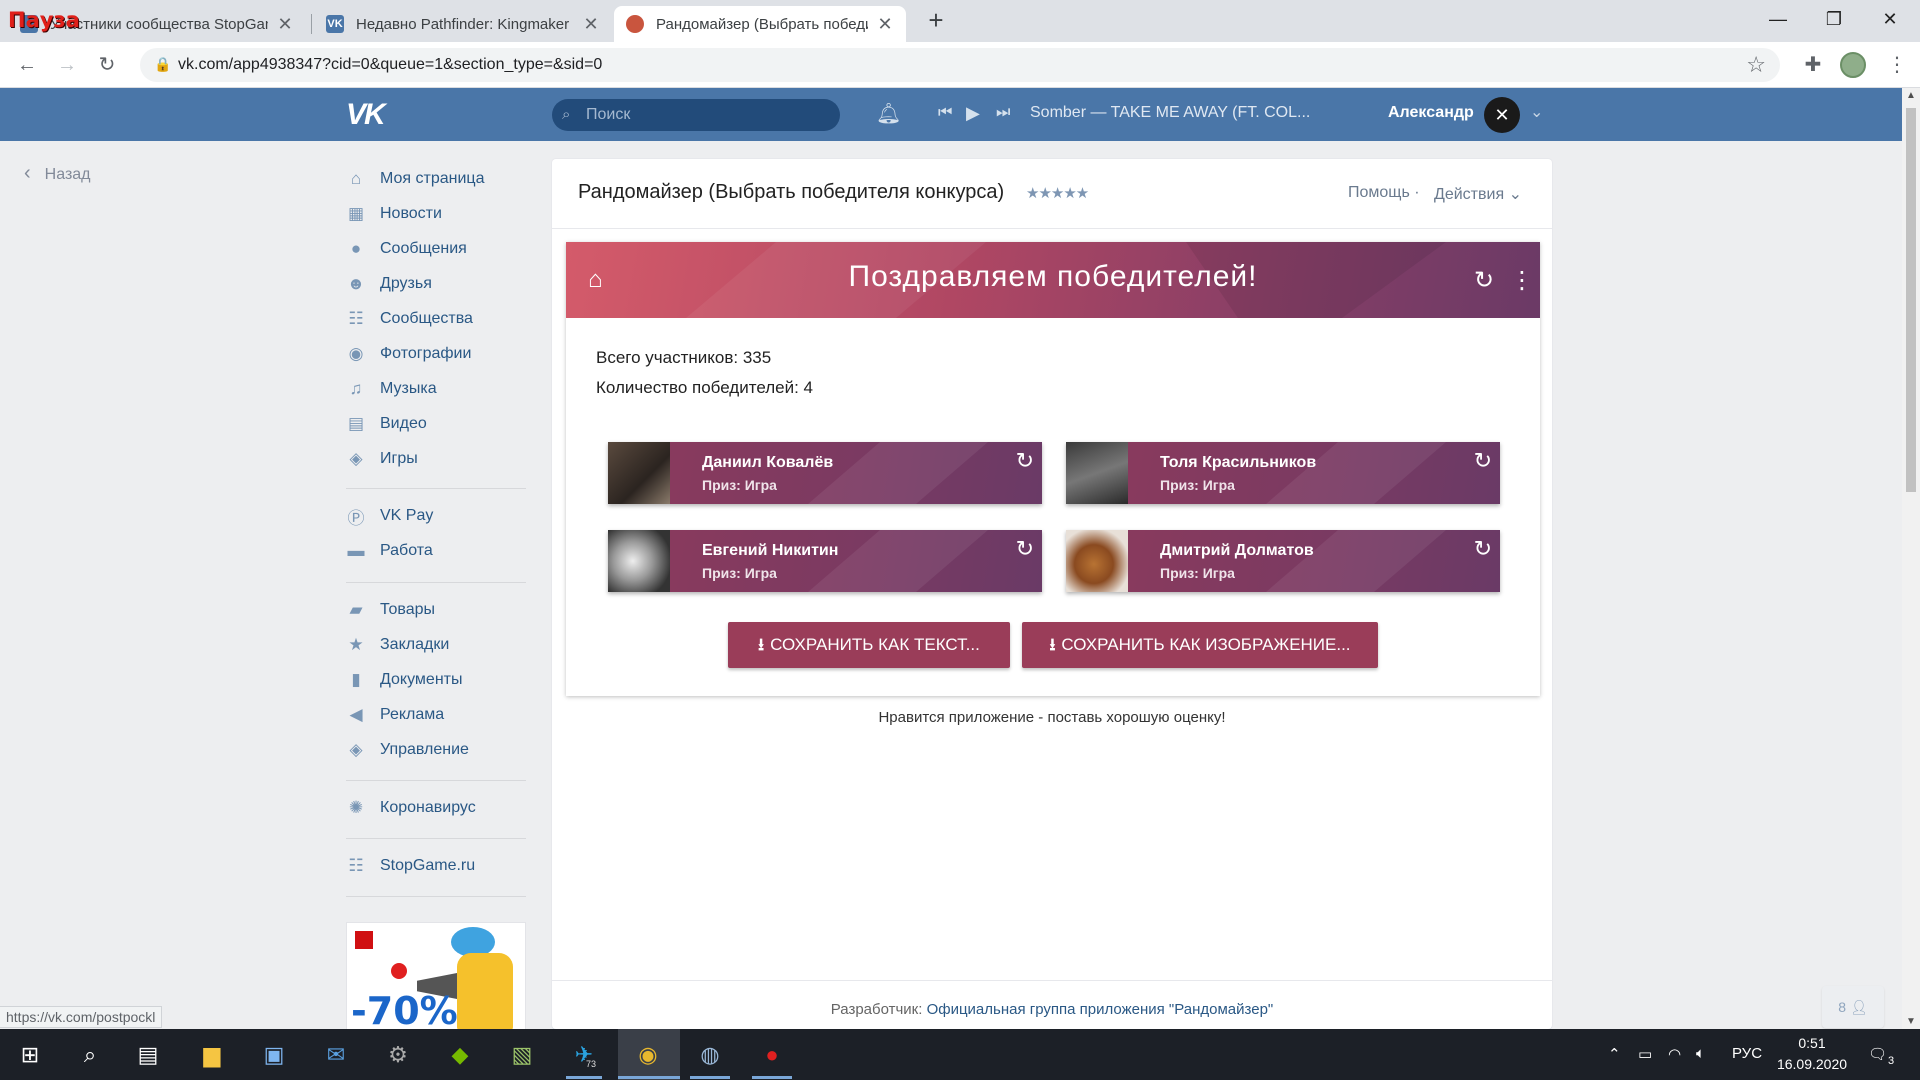 This screenshot has width=1920, height=1080. What do you see at coordinates (386, 424) in the screenshot?
I see `sidebar-item-video: ▤ Видео` at bounding box center [386, 424].